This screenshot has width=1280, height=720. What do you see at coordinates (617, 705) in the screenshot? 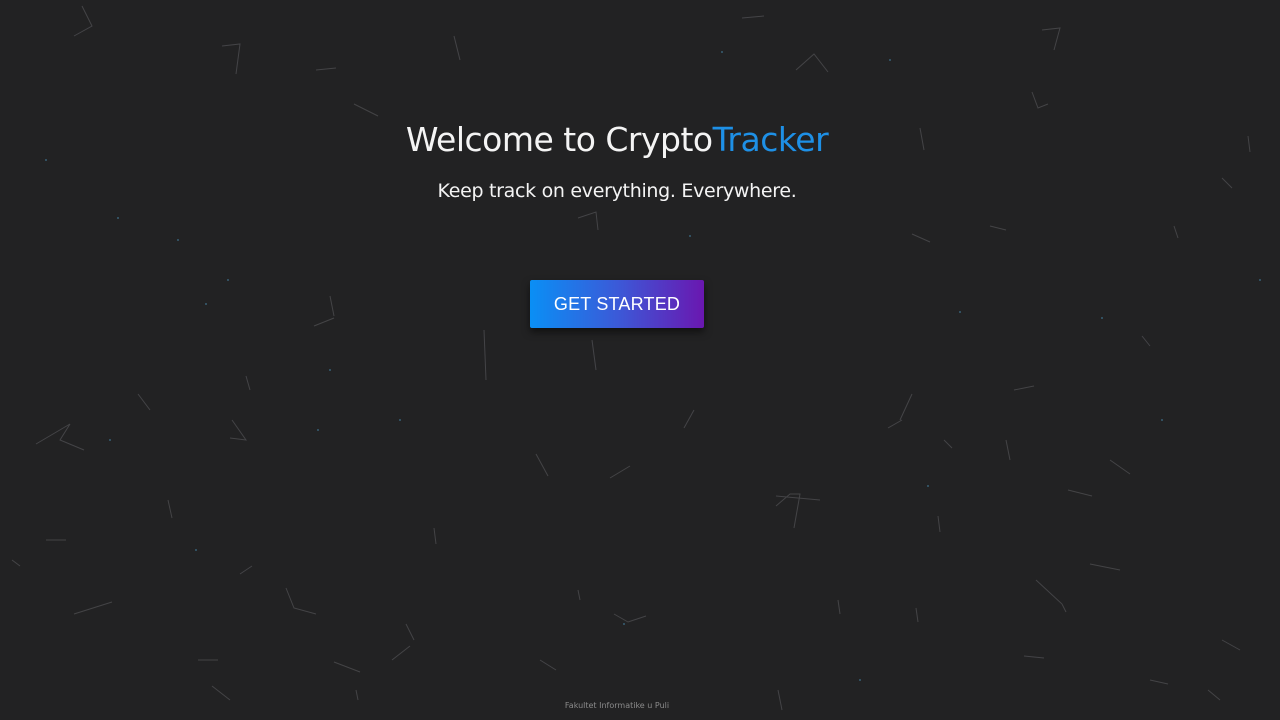
I see `footer-credit: Fakultet Informatike u Puli` at bounding box center [617, 705].